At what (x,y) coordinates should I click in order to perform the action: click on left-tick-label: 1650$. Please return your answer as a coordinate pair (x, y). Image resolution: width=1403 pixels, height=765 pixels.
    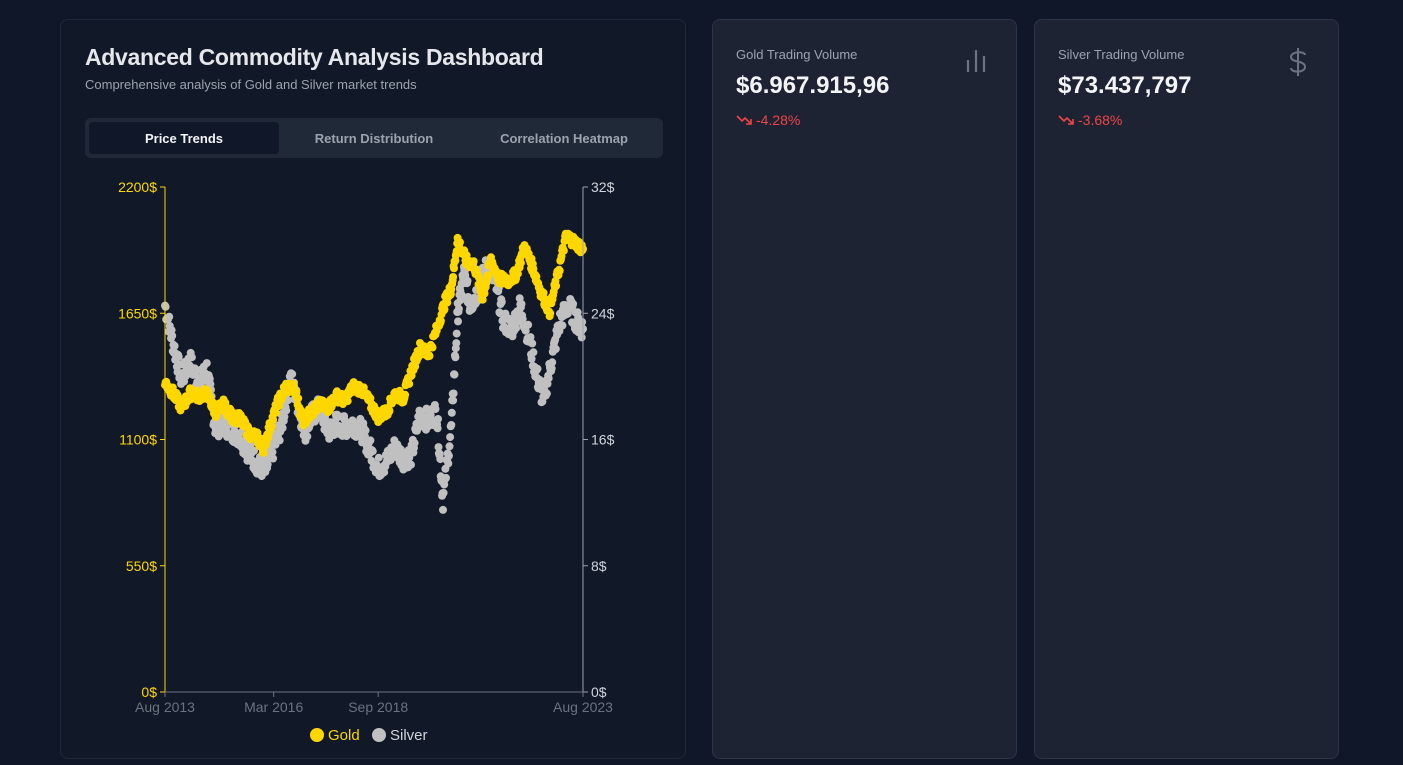
    Looking at the image, I should click on (137, 313).